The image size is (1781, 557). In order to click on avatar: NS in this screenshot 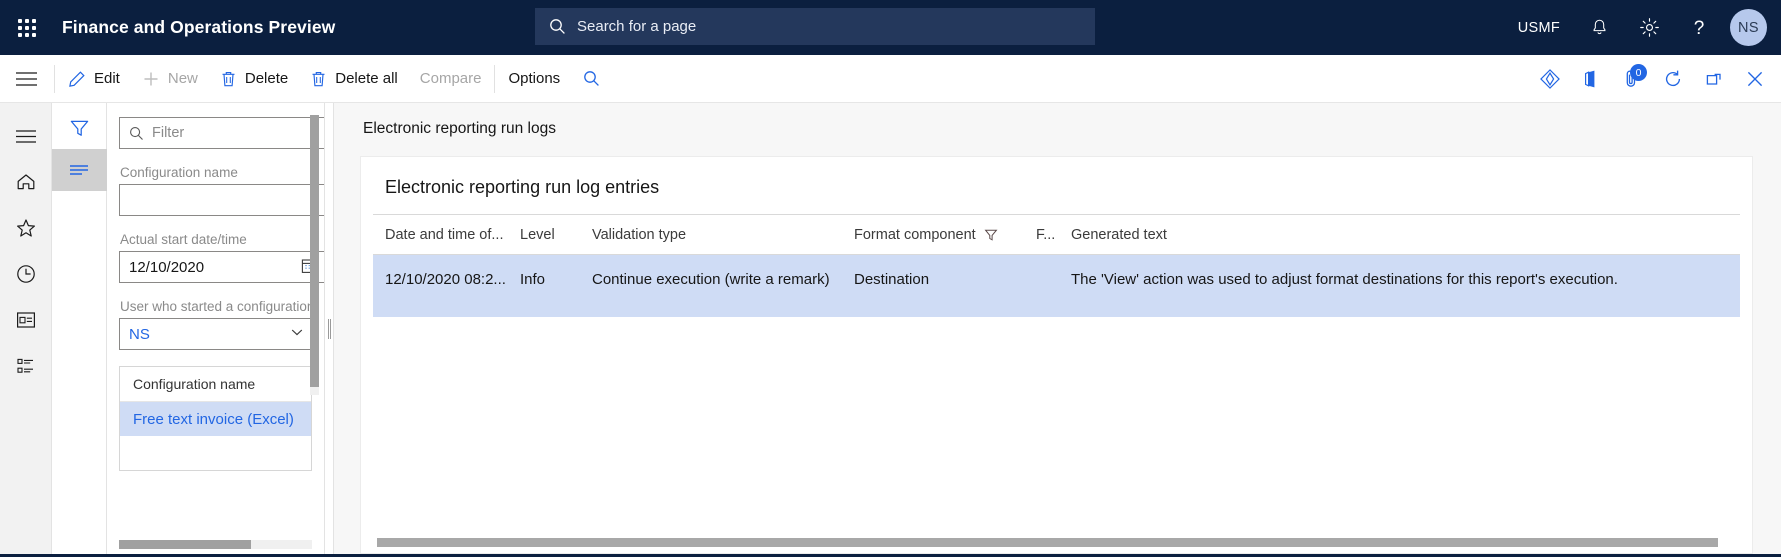, I will do `click(1748, 27)`.